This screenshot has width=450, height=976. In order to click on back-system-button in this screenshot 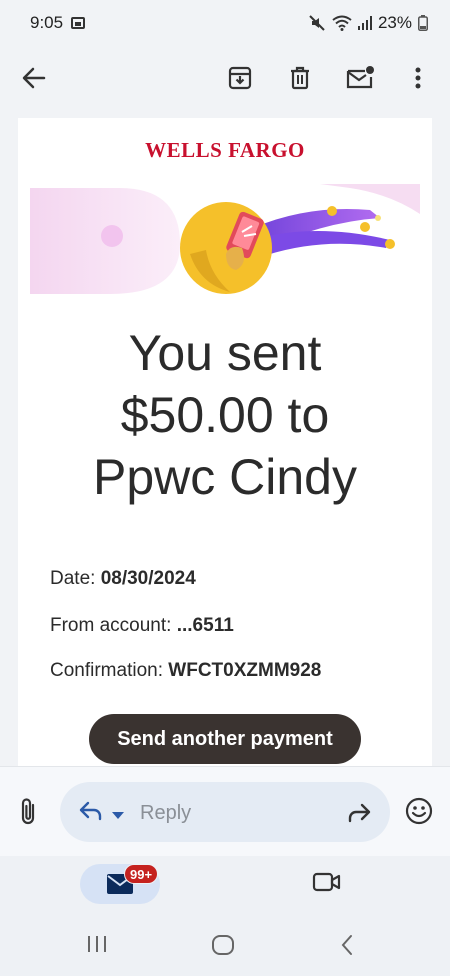, I will do `click(347, 947)`.